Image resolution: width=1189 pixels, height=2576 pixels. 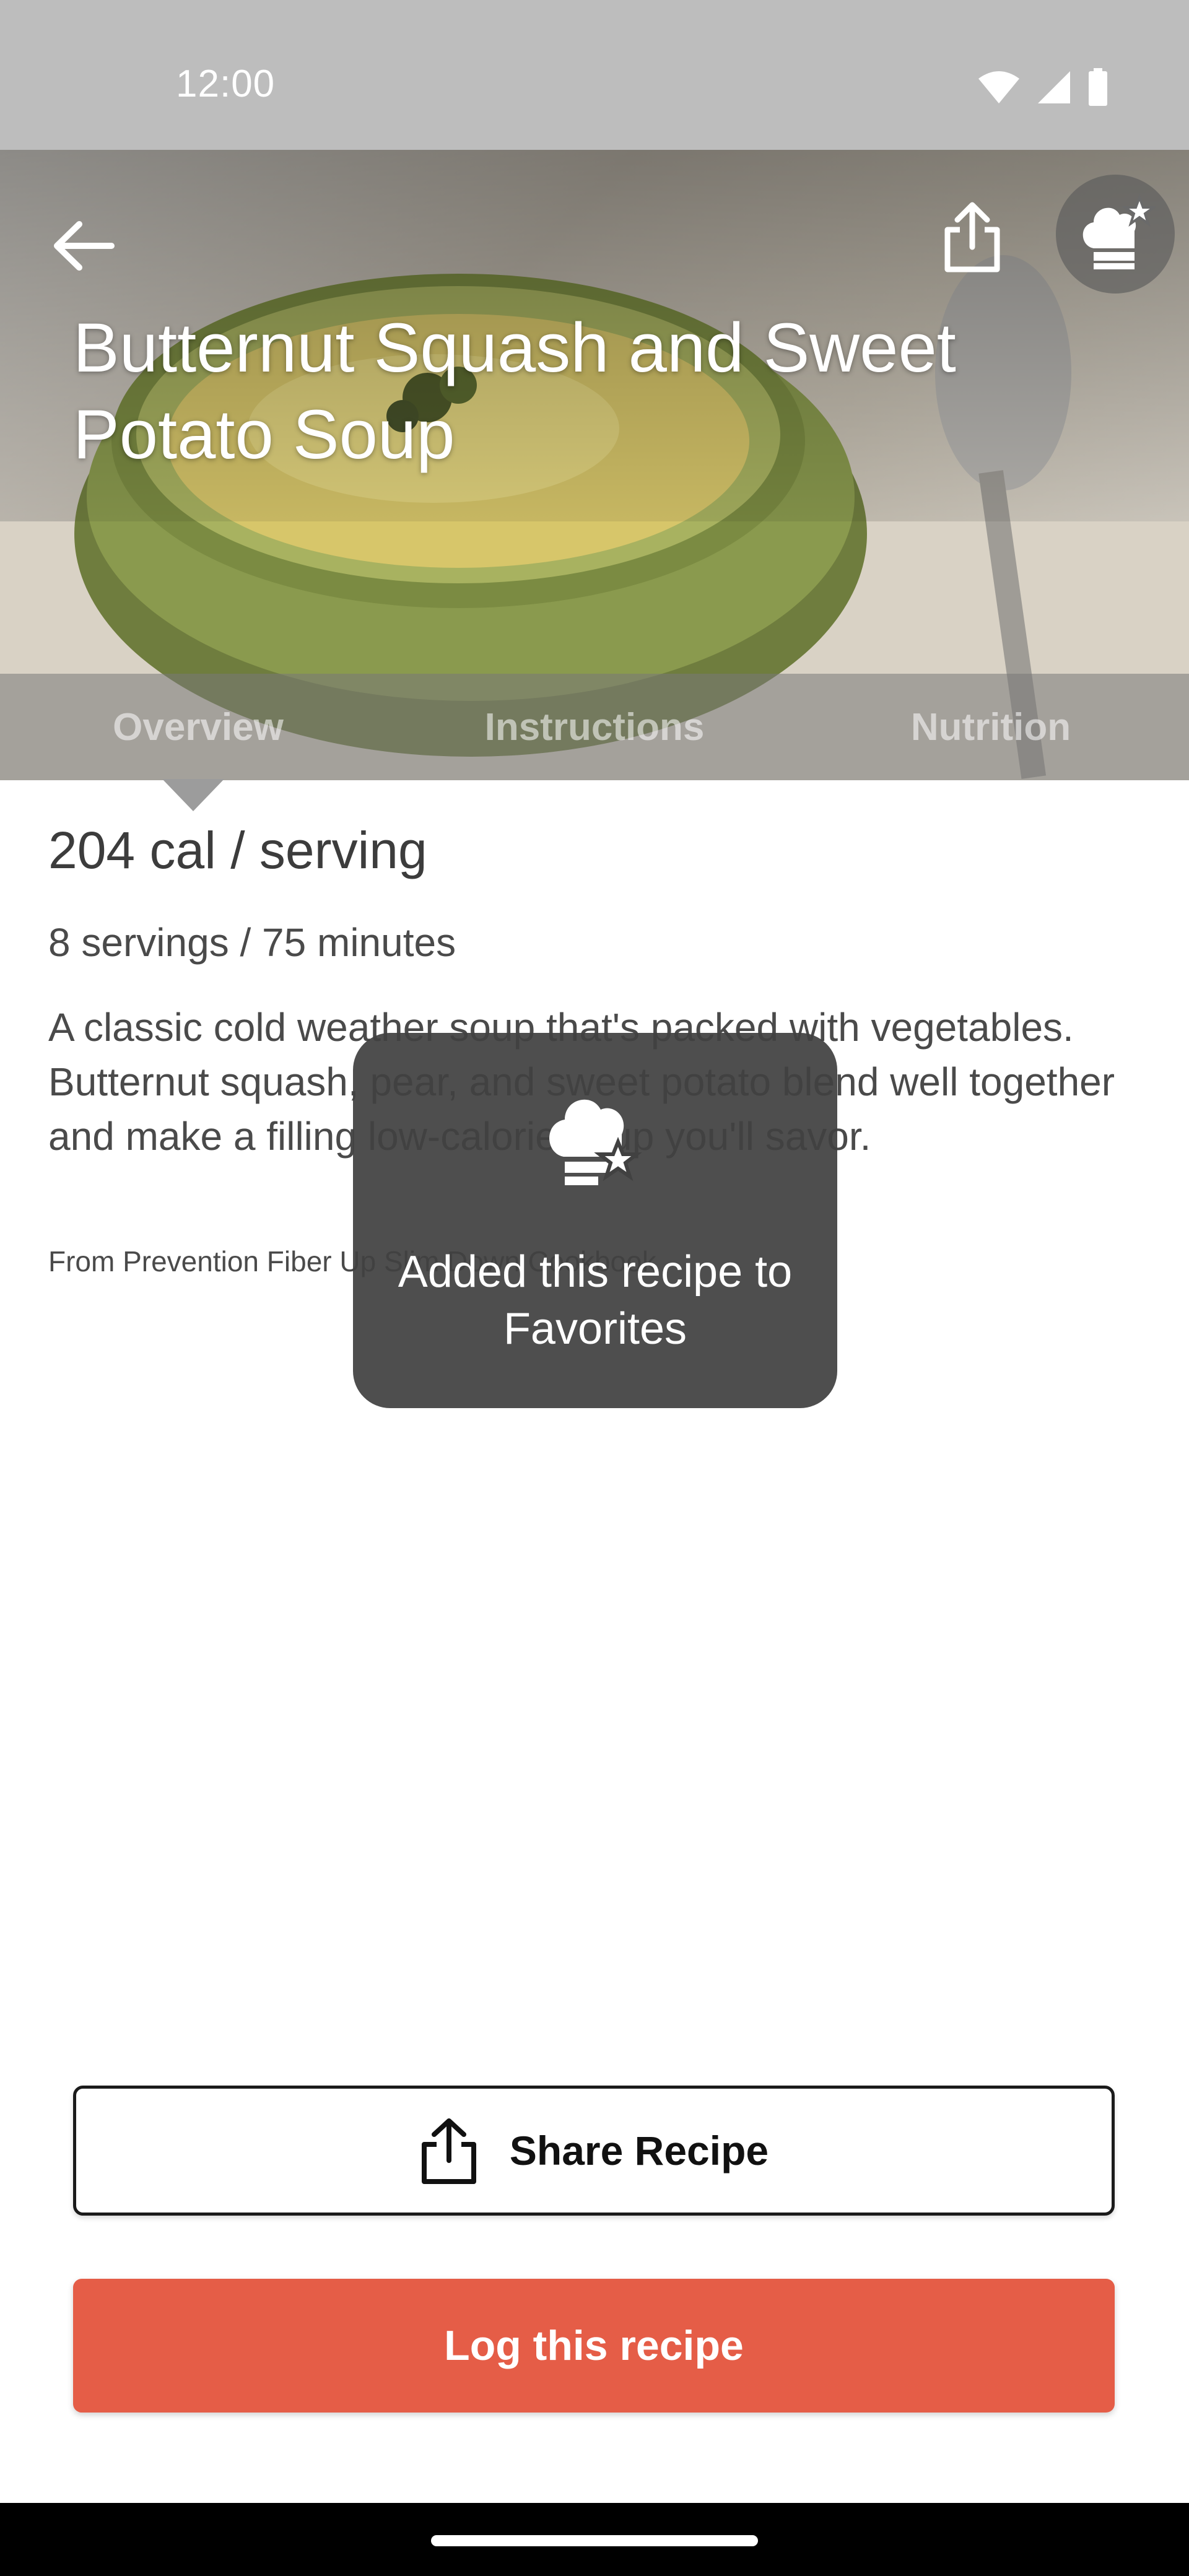 I want to click on toast-message: Added this recipe to Favorites, so click(x=595, y=1301).